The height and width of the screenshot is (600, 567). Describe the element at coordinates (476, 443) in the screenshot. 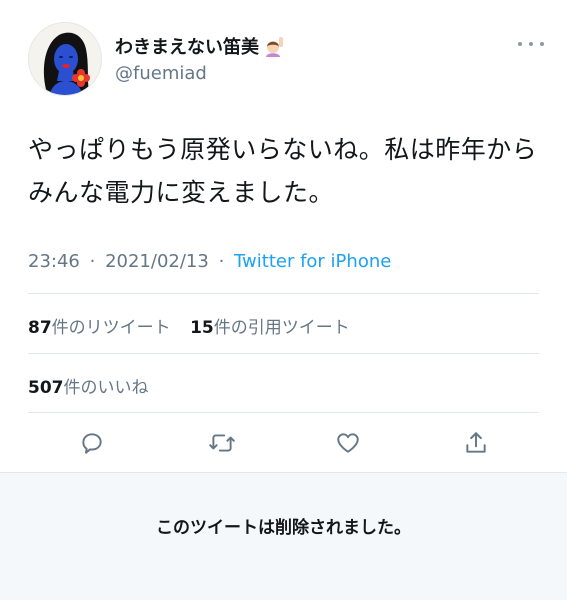

I see `share-icon` at that location.